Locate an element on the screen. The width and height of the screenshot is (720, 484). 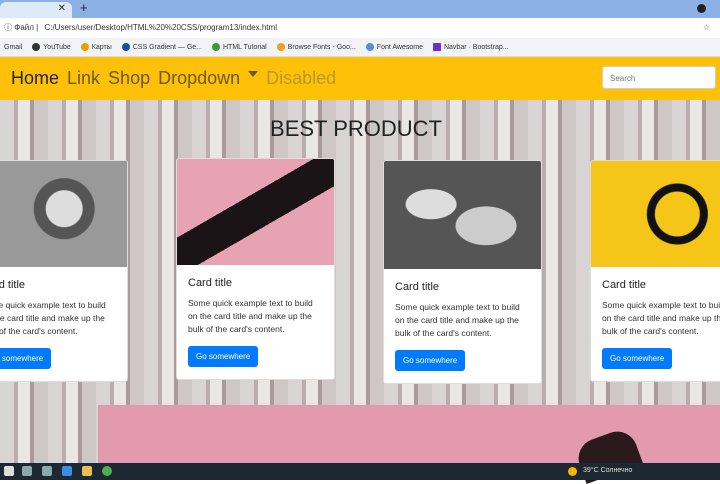
start-icon is located at coordinates (9, 471).